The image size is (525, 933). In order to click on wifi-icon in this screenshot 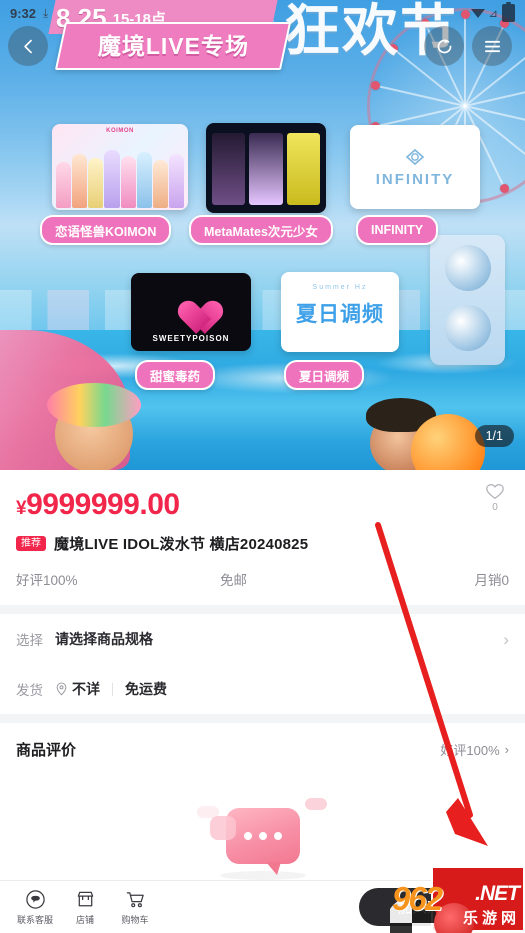, I will do `click(477, 13)`.